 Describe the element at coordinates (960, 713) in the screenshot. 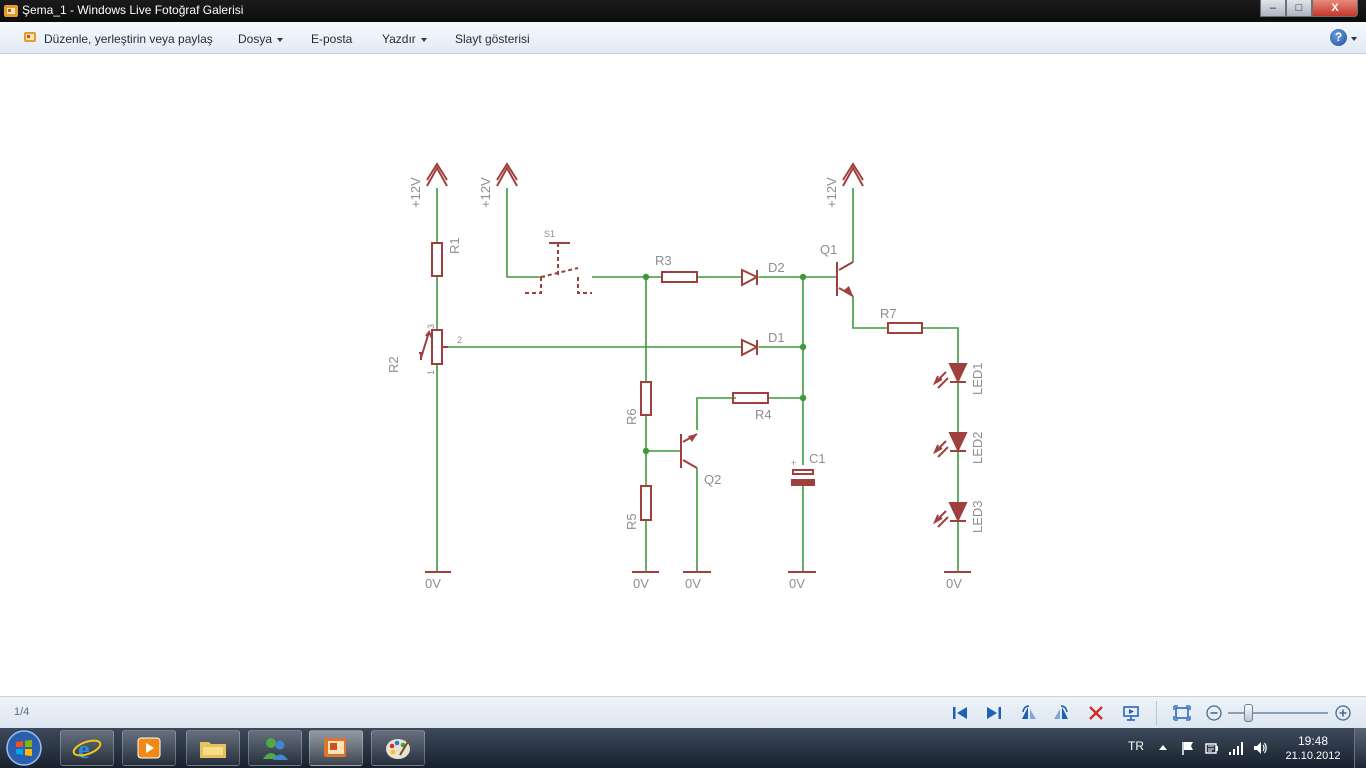

I see `previous-icon` at that location.